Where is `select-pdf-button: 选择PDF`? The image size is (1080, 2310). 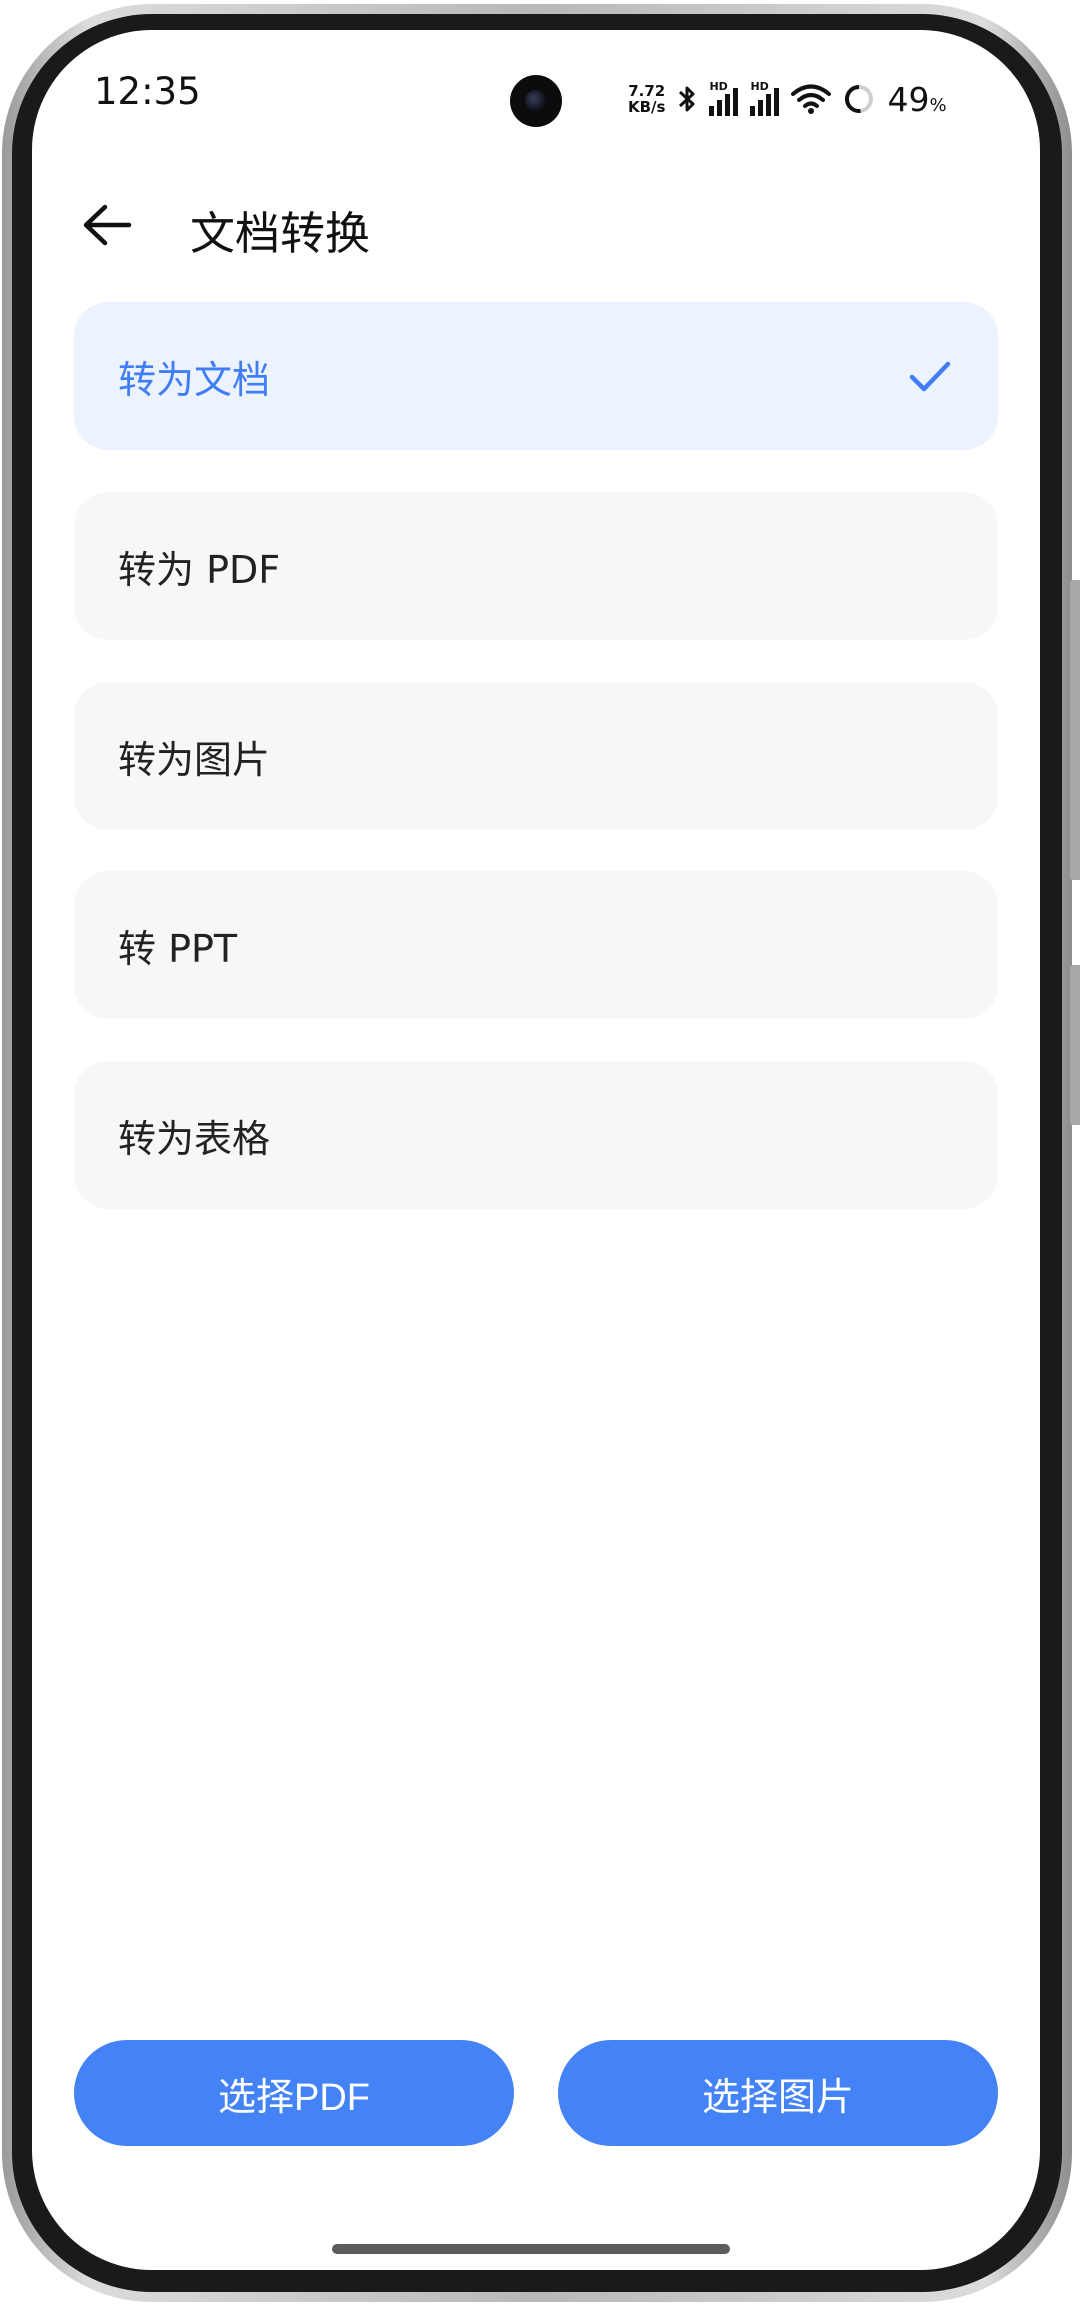
select-pdf-button: 选择PDF is located at coordinates (294, 2093).